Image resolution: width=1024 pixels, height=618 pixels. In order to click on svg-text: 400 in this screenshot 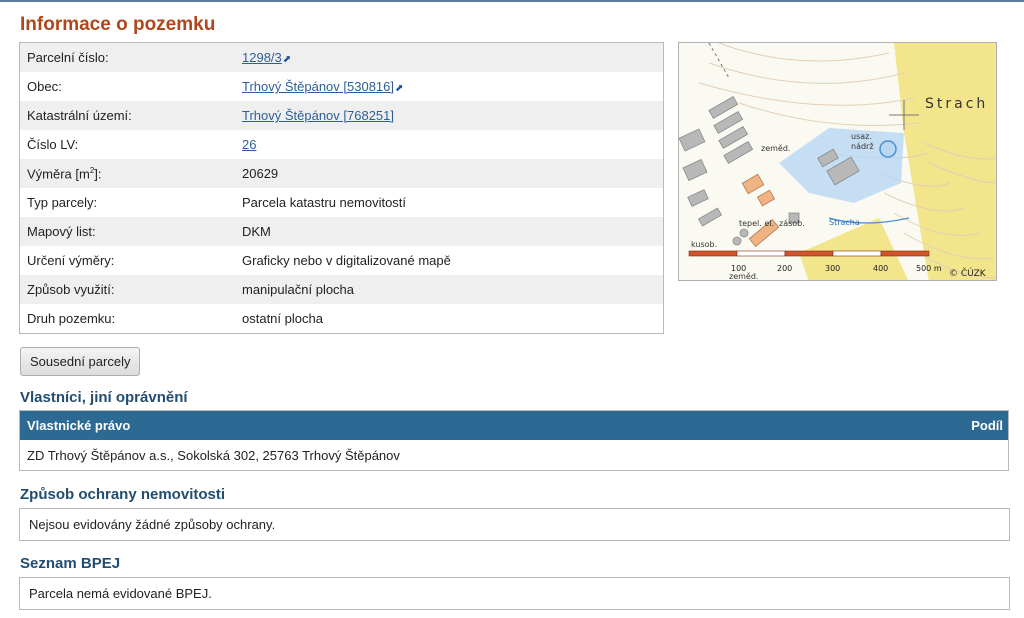, I will do `click(880, 268)`.